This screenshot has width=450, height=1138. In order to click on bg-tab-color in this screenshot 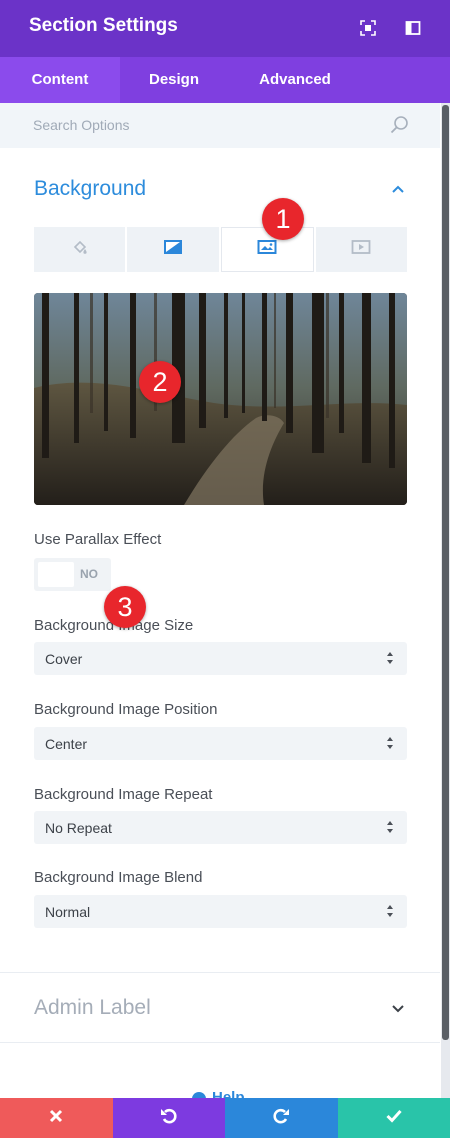, I will do `click(80, 249)`.